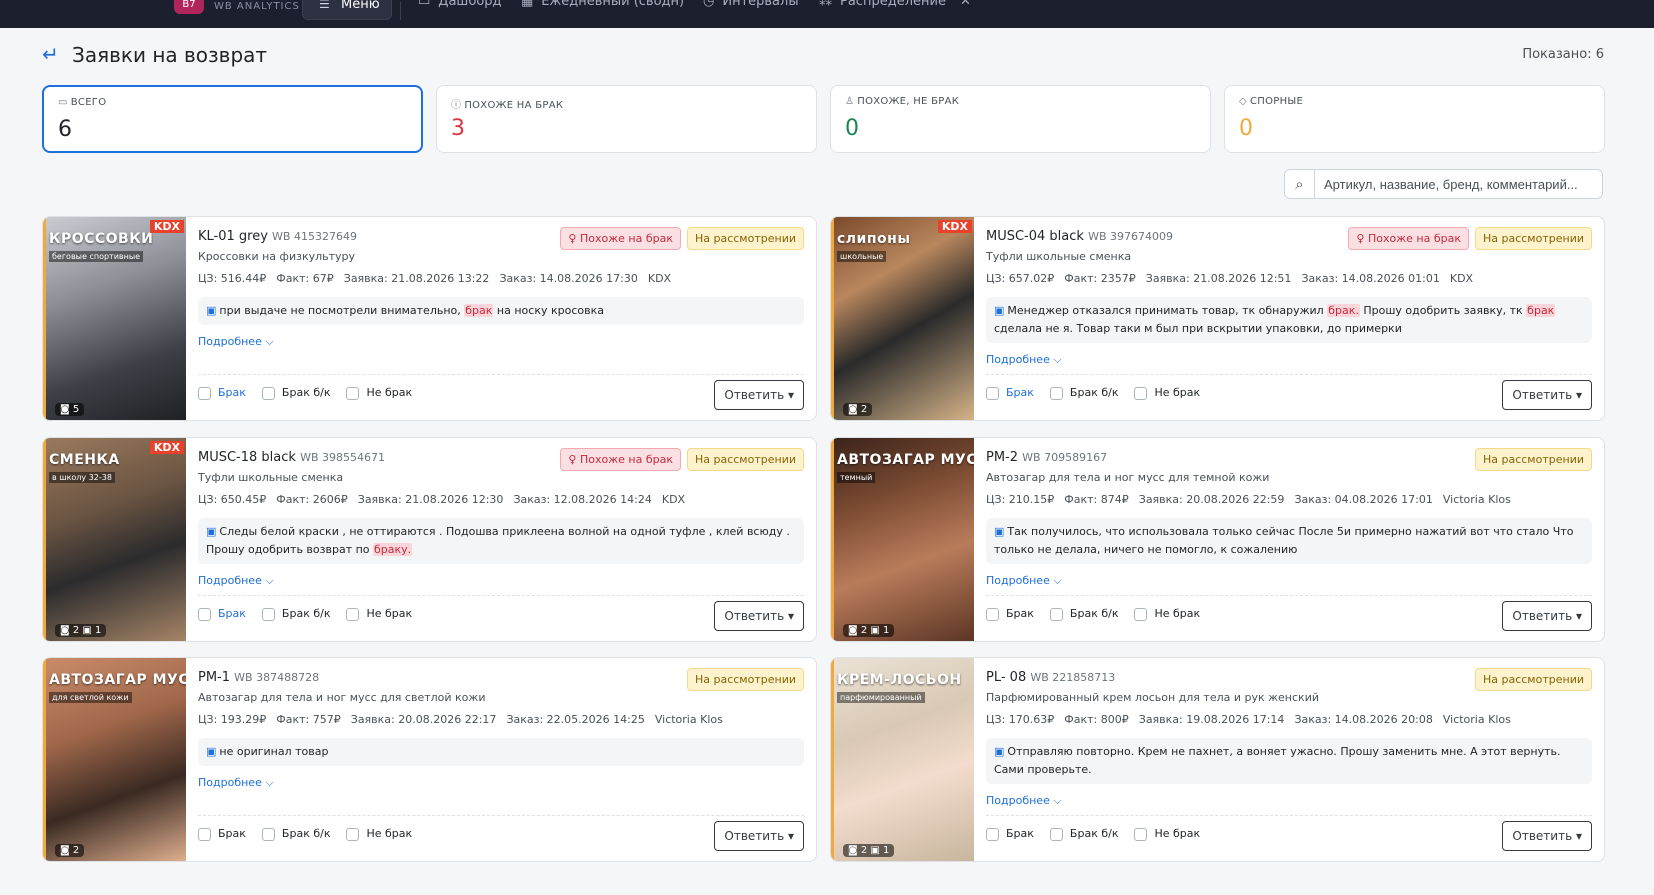 Image resolution: width=1654 pixels, height=895 pixels. What do you see at coordinates (1363, 499) in the screenshot?
I see `order-date: Заказ: 04.08.2026 17:01` at bounding box center [1363, 499].